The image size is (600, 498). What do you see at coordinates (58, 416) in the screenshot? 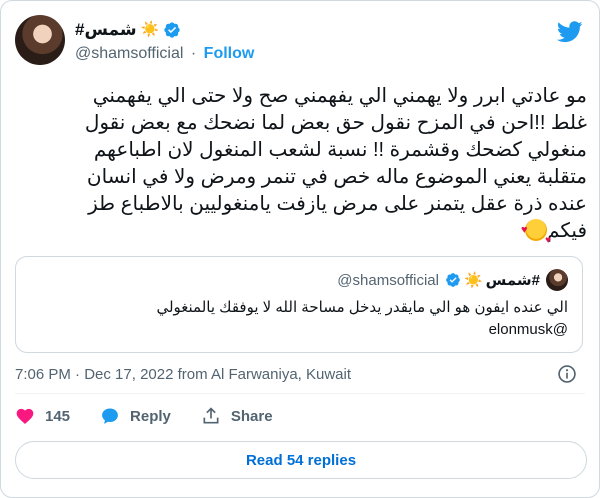
I see `likes-count: 145` at bounding box center [58, 416].